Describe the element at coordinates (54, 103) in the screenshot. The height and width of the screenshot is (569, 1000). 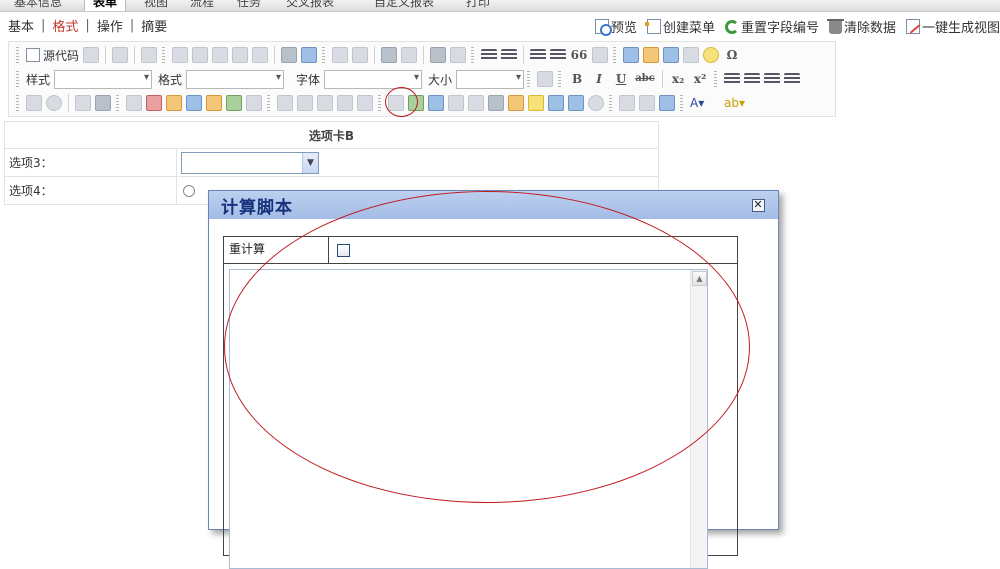
I see `radio-field-icon` at that location.